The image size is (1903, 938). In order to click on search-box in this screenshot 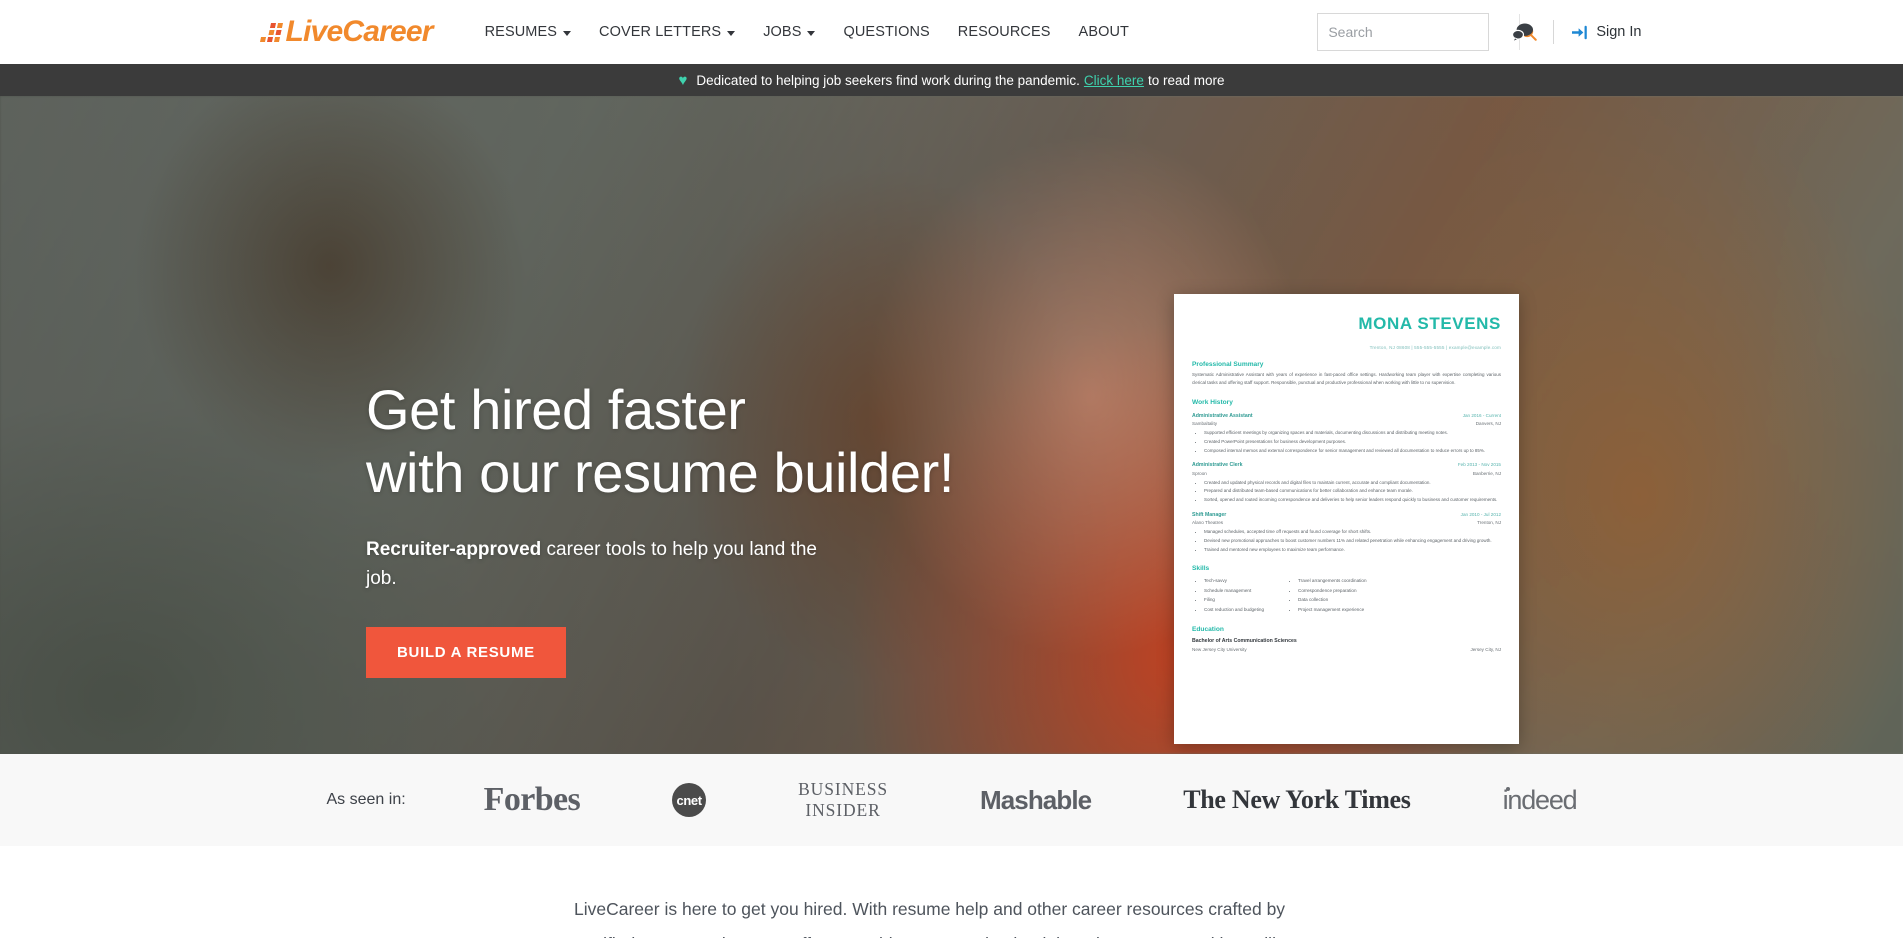, I will do `click(1427, 32)`.